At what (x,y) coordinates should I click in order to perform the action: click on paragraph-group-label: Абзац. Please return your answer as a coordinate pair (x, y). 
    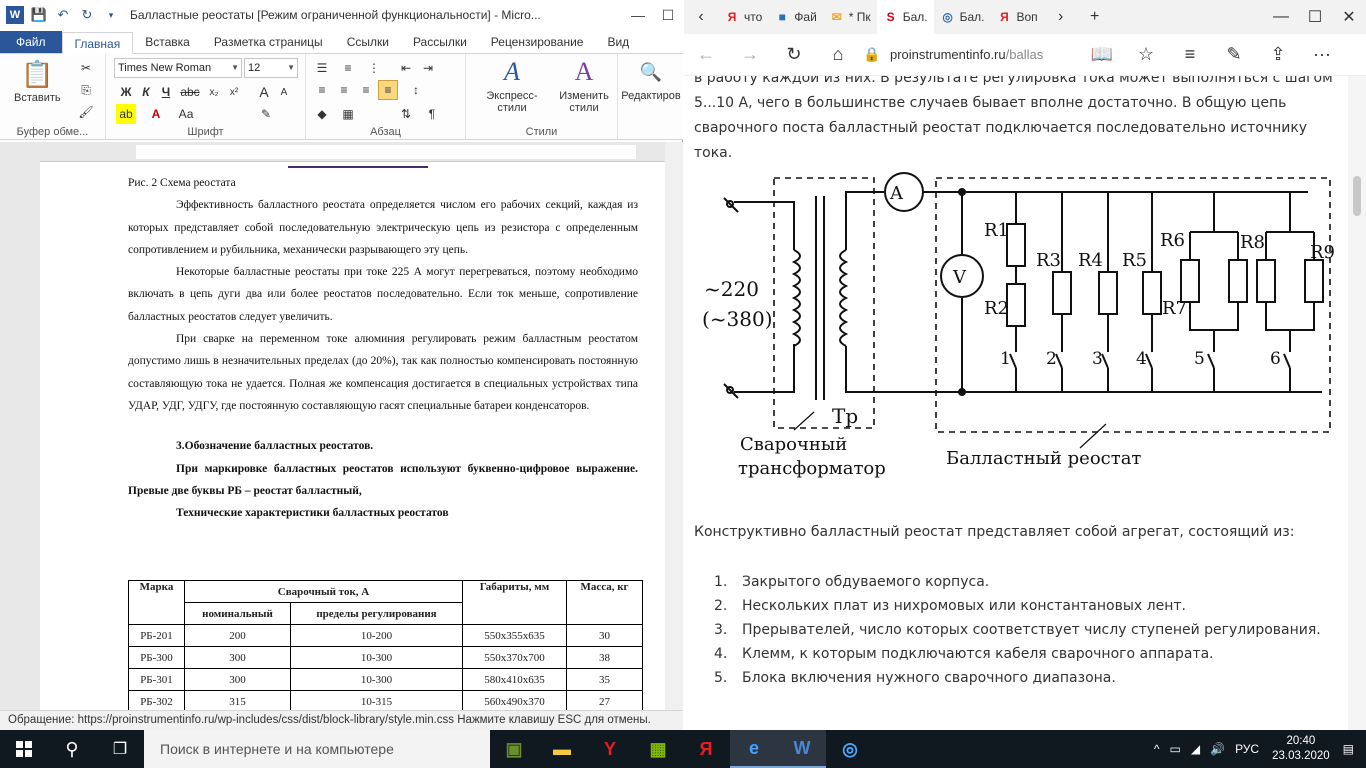
    Looking at the image, I should click on (385, 132).